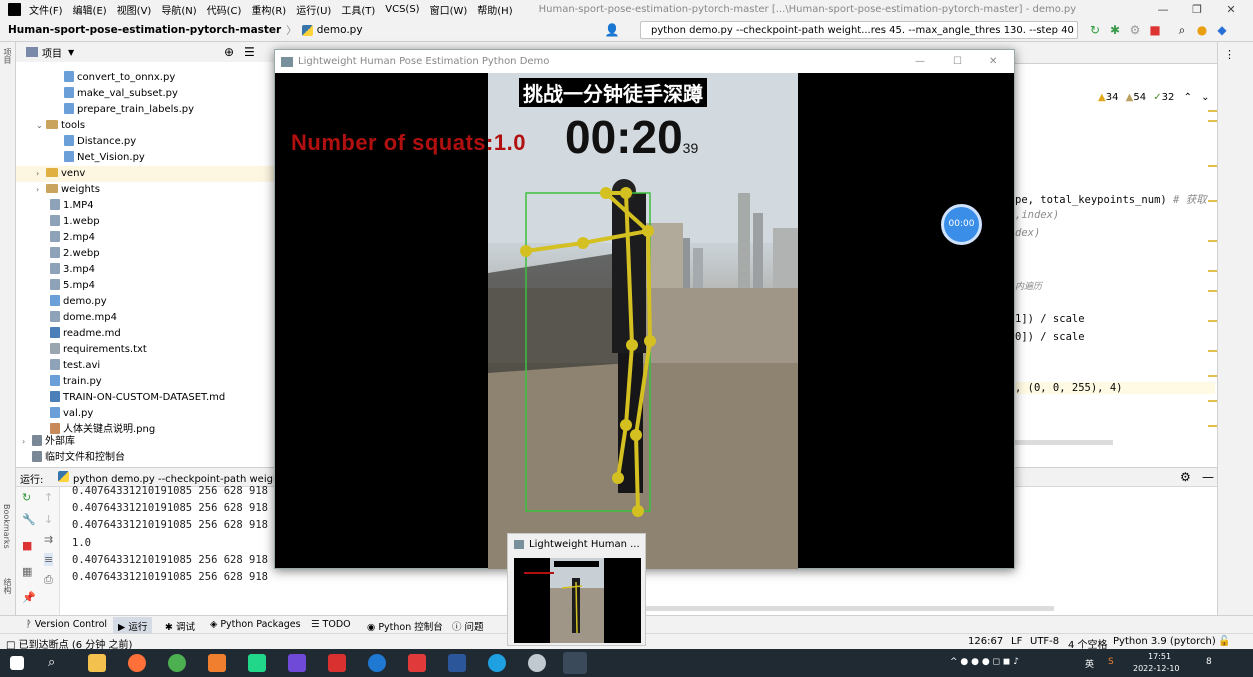  Describe the element at coordinates (417, 663) in the screenshot. I see `pdf-icon` at that location.